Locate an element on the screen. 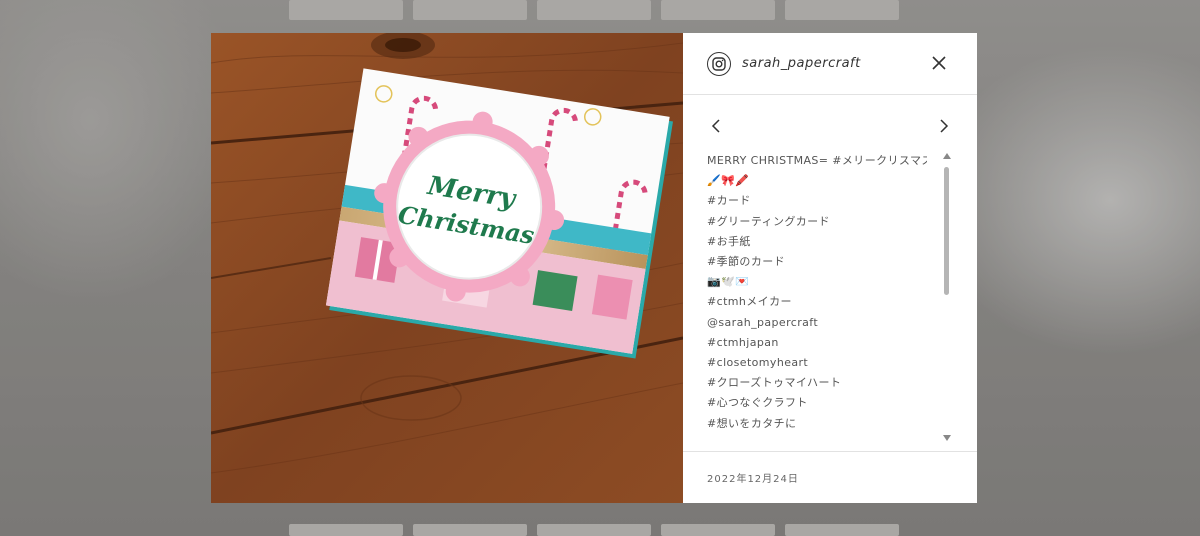 This screenshot has height=536, width=1200. caption-hashtag: #closetomyheart is located at coordinates (817, 363).